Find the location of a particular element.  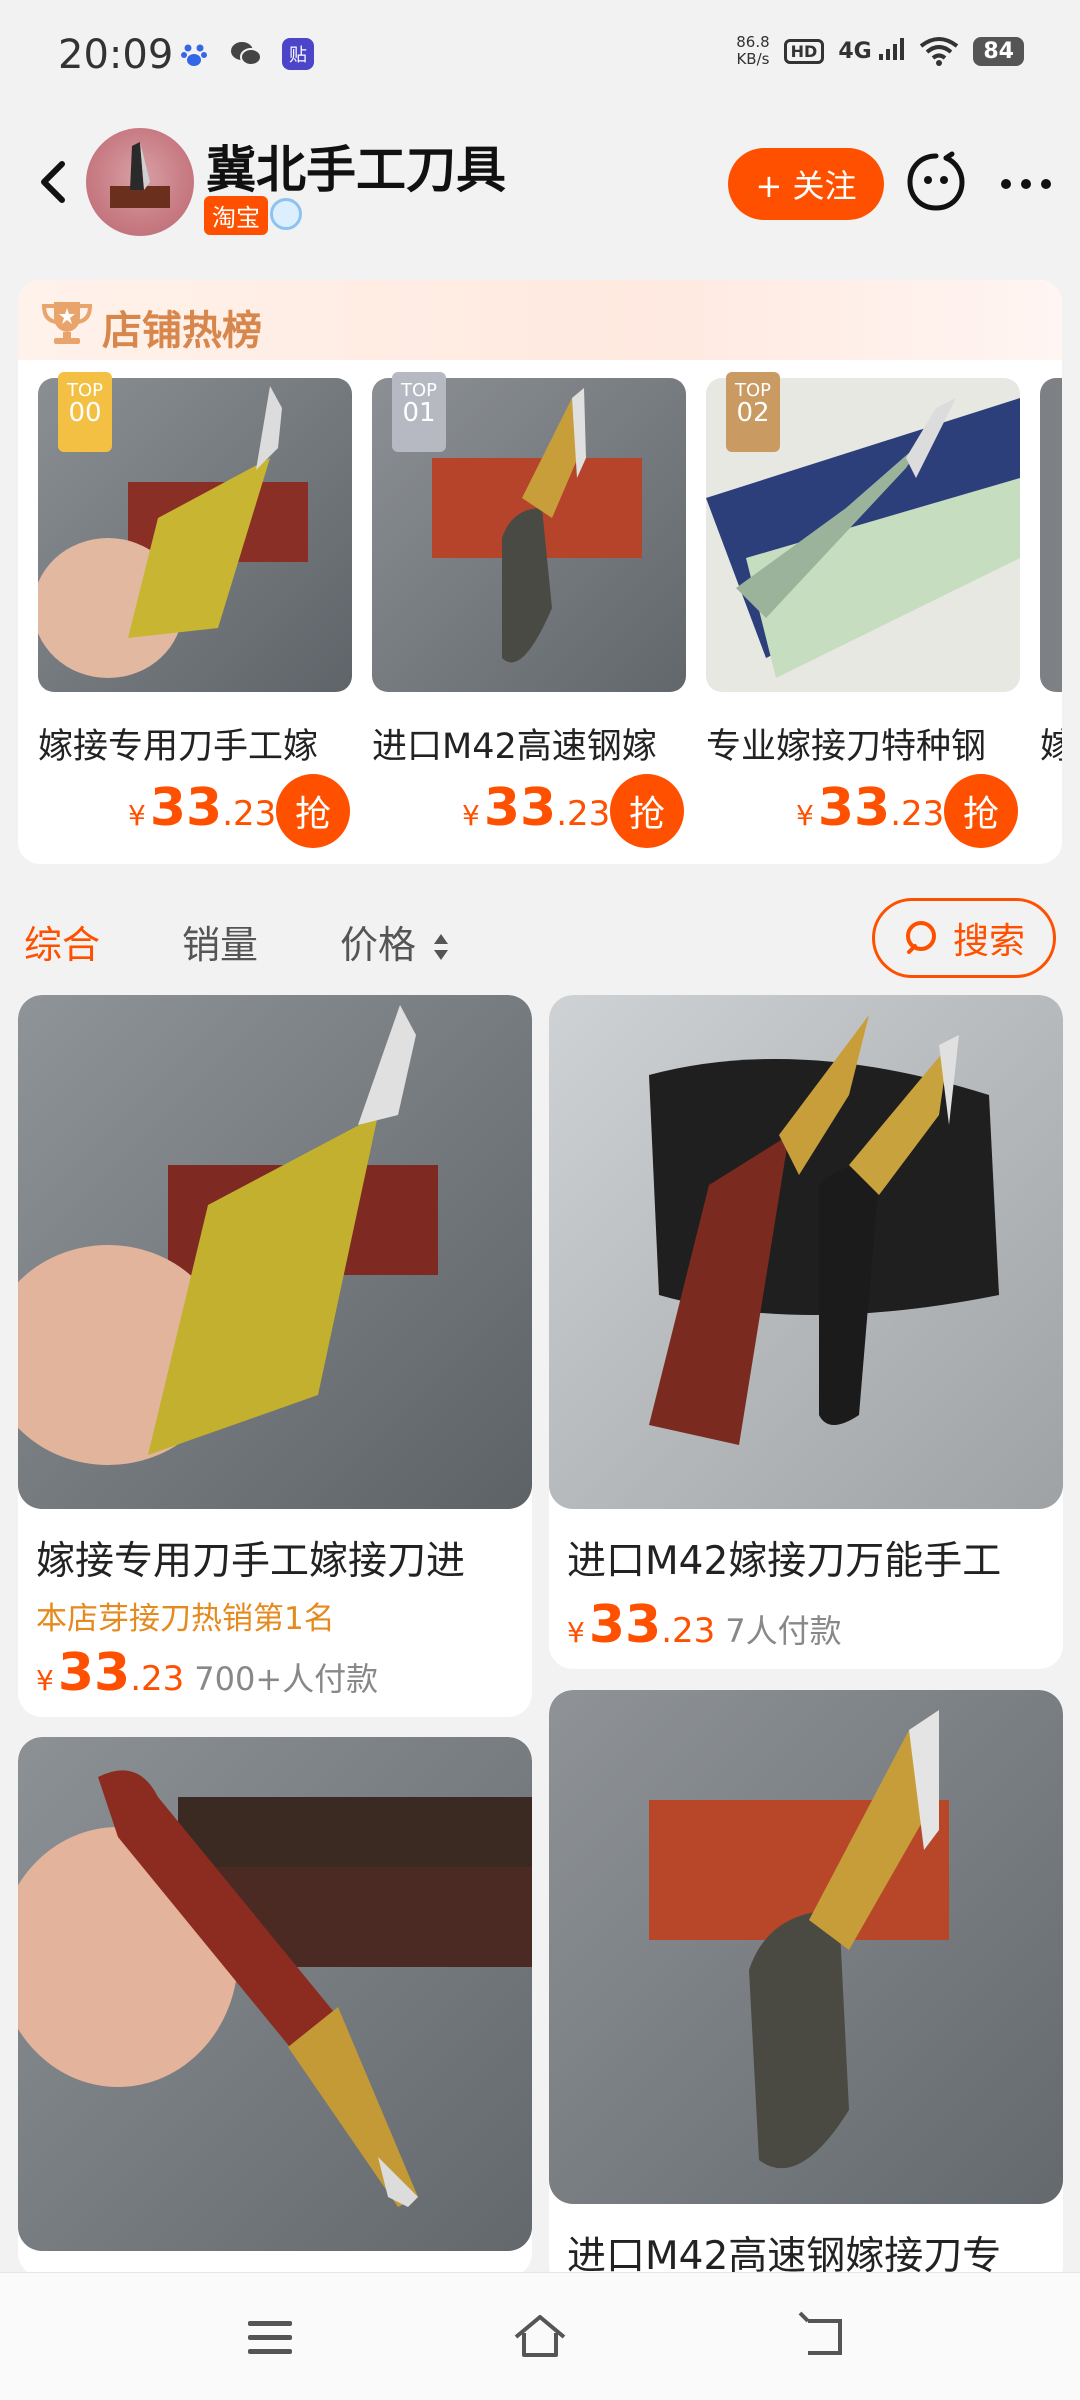

system-nav-bar is located at coordinates (540, 2336).